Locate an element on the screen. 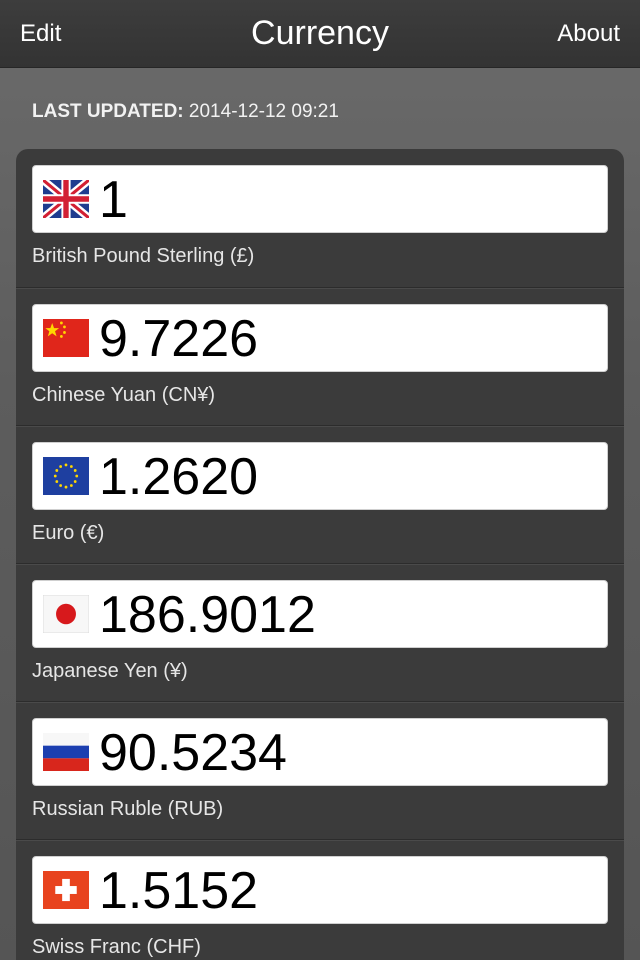 The width and height of the screenshot is (640, 960). amount-value: 1.2620 is located at coordinates (179, 477).